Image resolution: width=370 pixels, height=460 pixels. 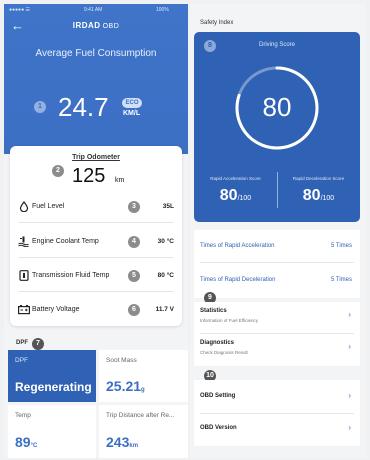 I want to click on callout-badge: 3, so click(x=134, y=207).